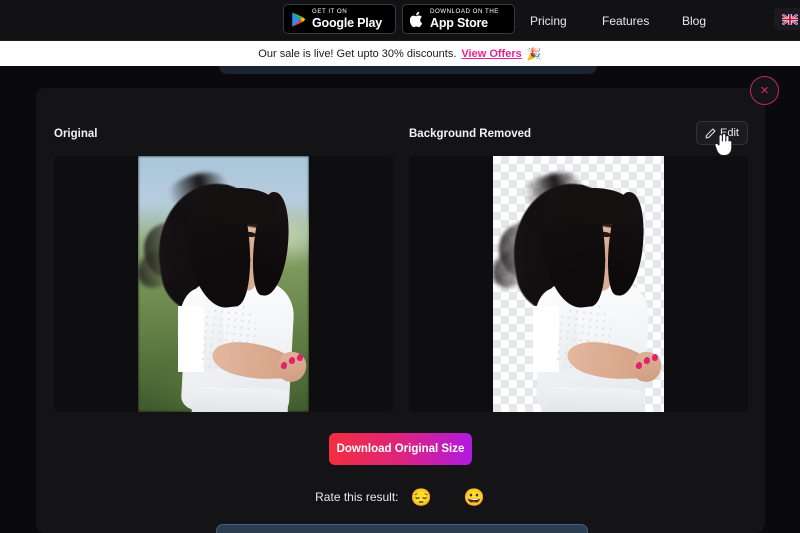 Image resolution: width=800 pixels, height=533 pixels. Describe the element at coordinates (347, 22) in the screenshot. I see `google-play-badge-big: Google Play` at that location.